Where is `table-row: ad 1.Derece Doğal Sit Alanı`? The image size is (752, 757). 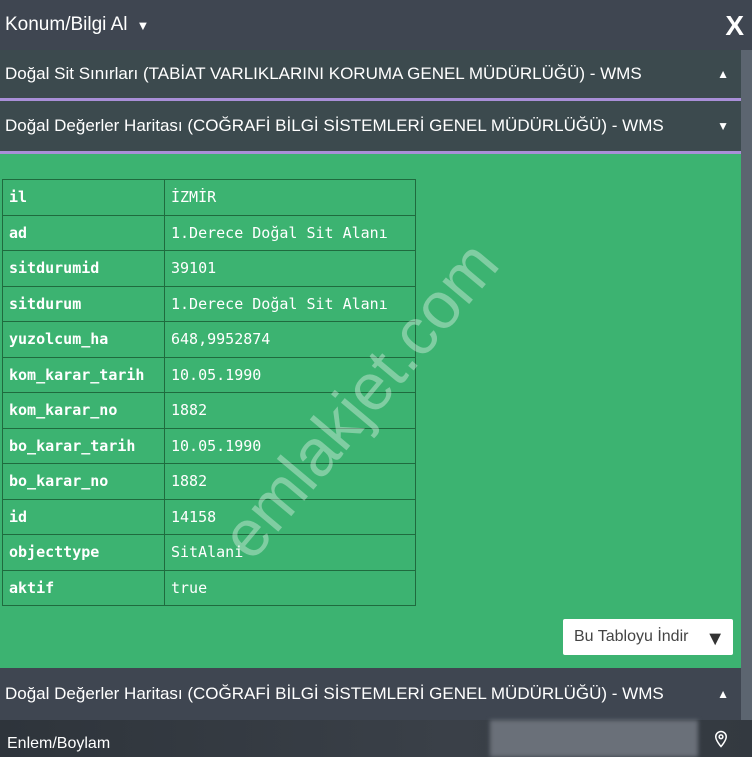
table-row: ad 1.Derece Doğal Sit Alanı is located at coordinates (209, 232).